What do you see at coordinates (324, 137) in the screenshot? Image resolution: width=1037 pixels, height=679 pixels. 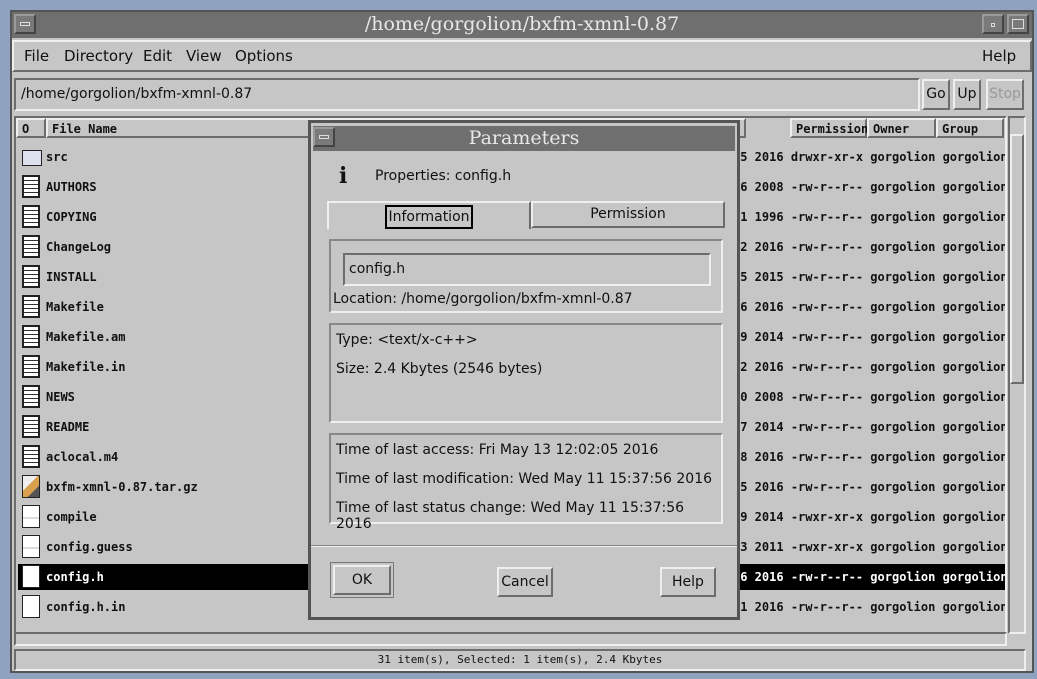 I see `dialog-menu-button` at bounding box center [324, 137].